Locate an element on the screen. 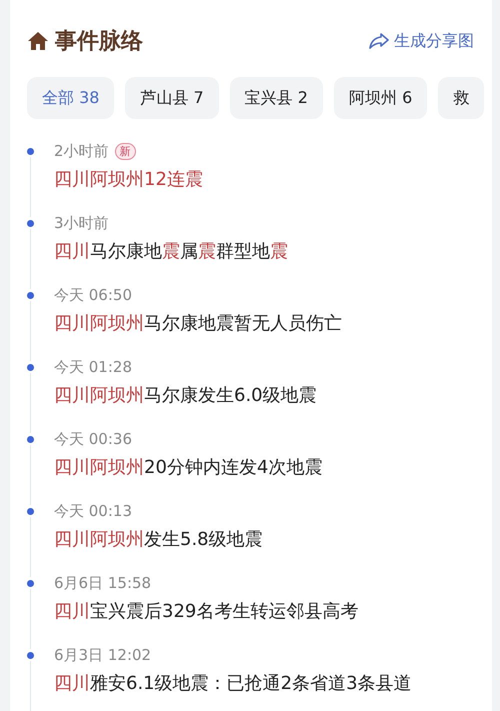 The height and width of the screenshot is (711, 500). house-icon is located at coordinates (38, 41).